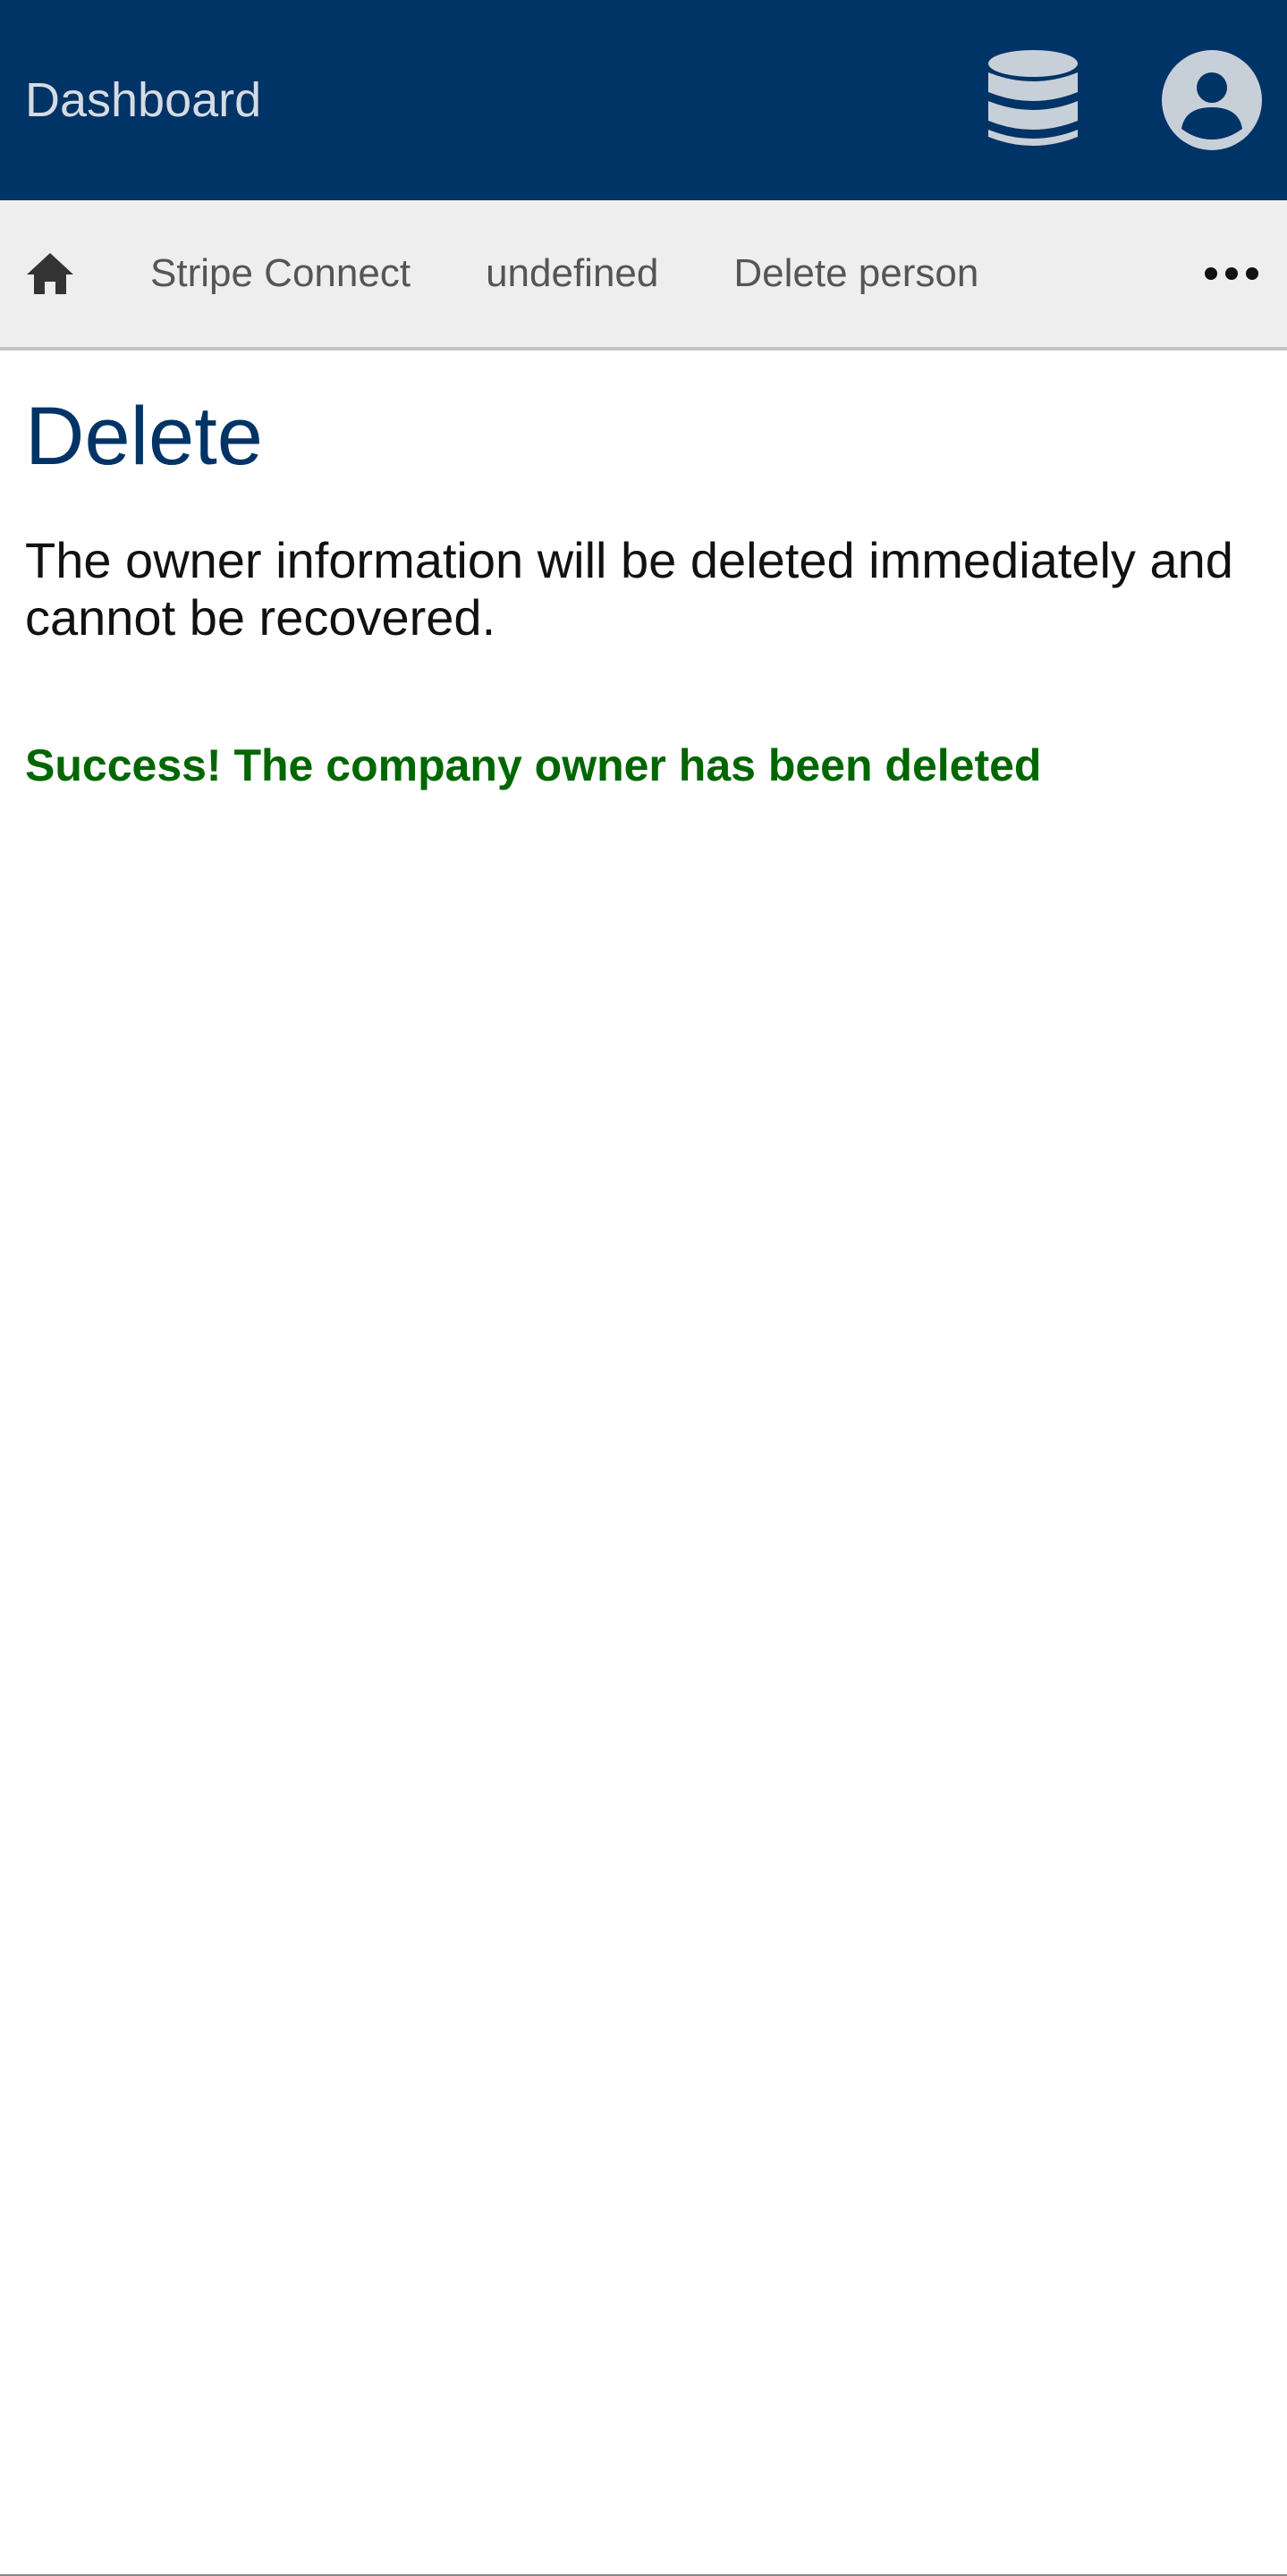  What do you see at coordinates (1231, 274) in the screenshot?
I see `more-horizontal-icon` at bounding box center [1231, 274].